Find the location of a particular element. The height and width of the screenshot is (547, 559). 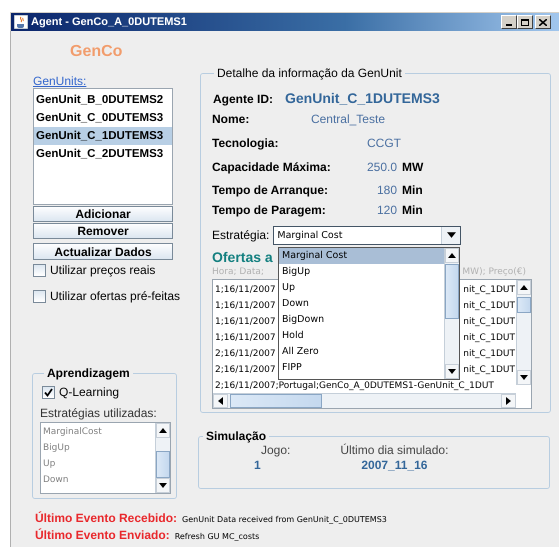

minimize-button is located at coordinates (509, 22).